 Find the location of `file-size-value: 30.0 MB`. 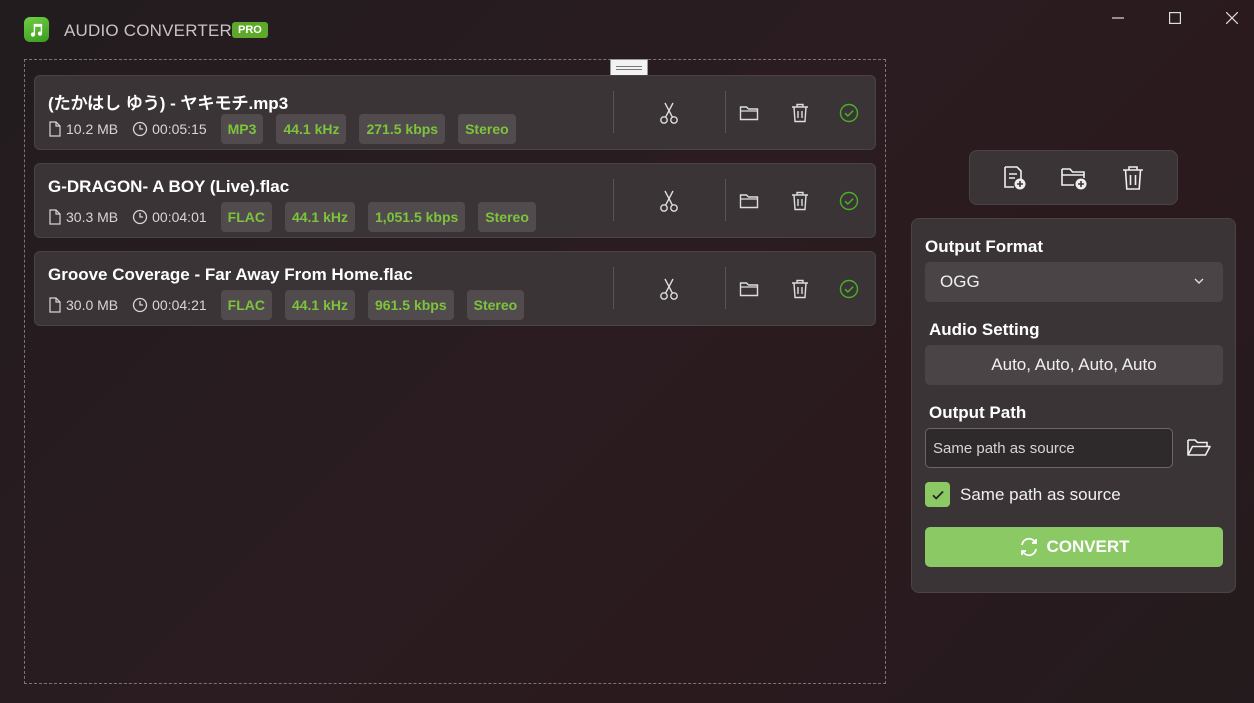

file-size-value: 30.0 MB is located at coordinates (92, 305).